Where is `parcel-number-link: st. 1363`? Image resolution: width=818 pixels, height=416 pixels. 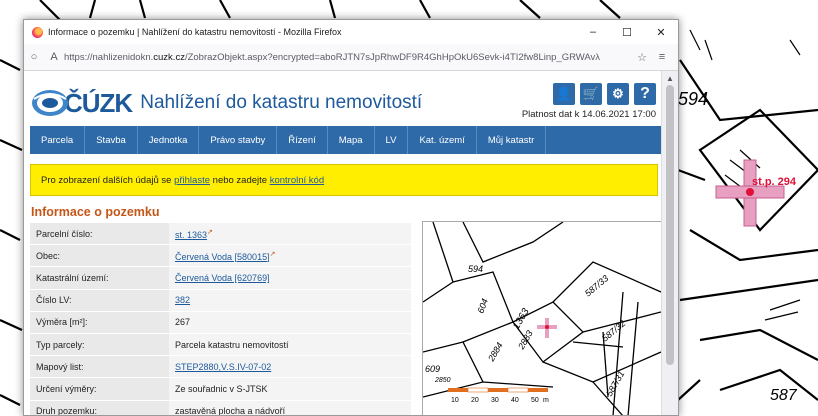 parcel-number-link: st. 1363 is located at coordinates (191, 235).